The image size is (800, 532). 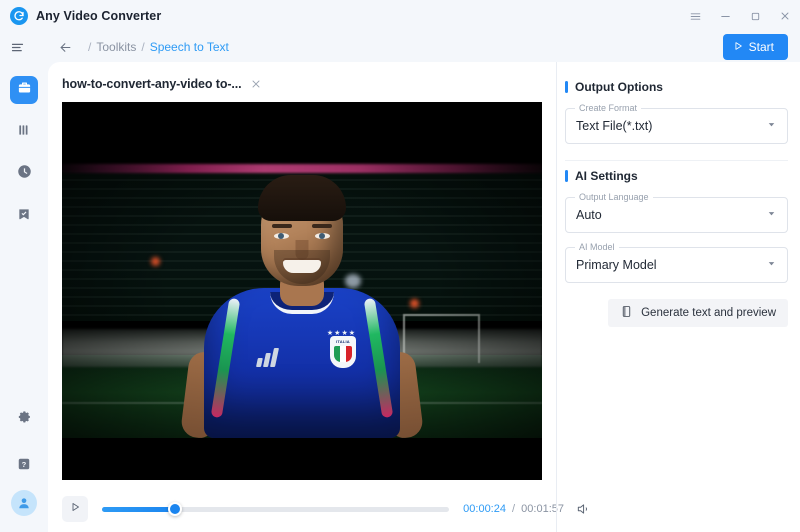 What do you see at coordinates (276, 509) in the screenshot?
I see `progress-bar` at bounding box center [276, 509].